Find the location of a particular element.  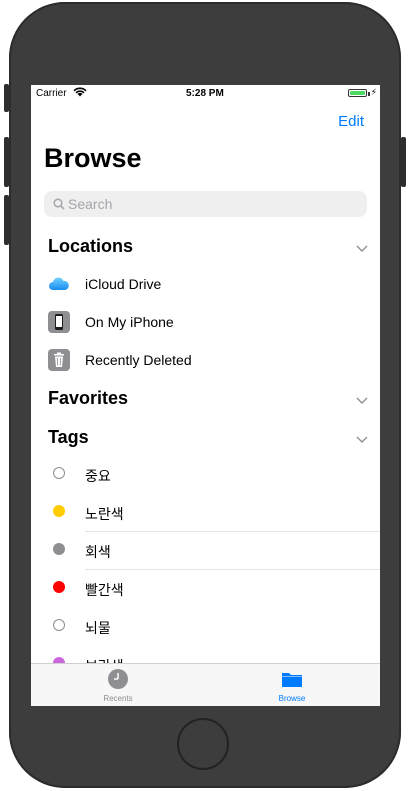

volume-down-button is located at coordinates (6, 220).